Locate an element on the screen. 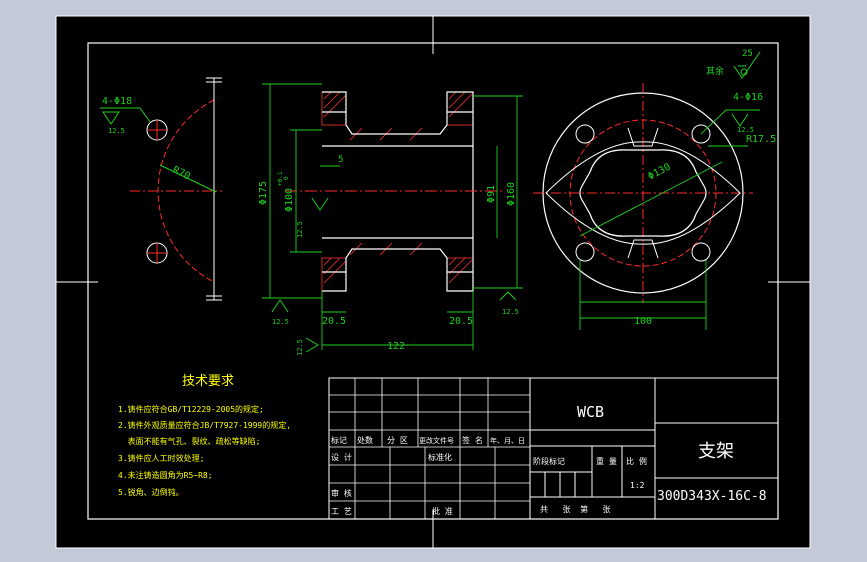 This screenshot has height=562, width=867. dim-flange-diameter: Φ160 is located at coordinates (511, 194).